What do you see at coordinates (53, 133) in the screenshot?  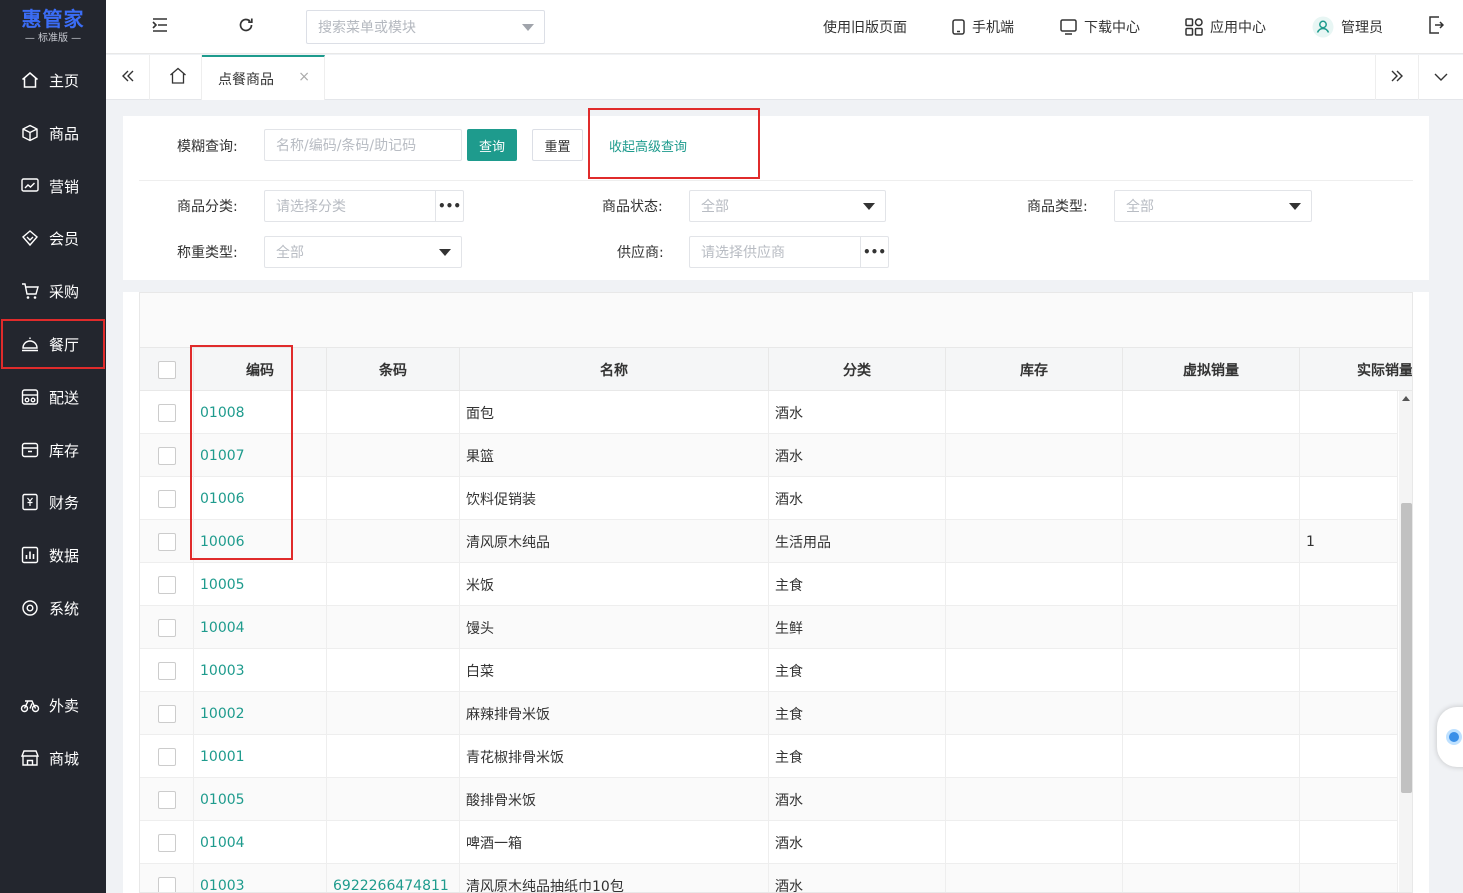 I see `sidebar-item-1: 商品` at bounding box center [53, 133].